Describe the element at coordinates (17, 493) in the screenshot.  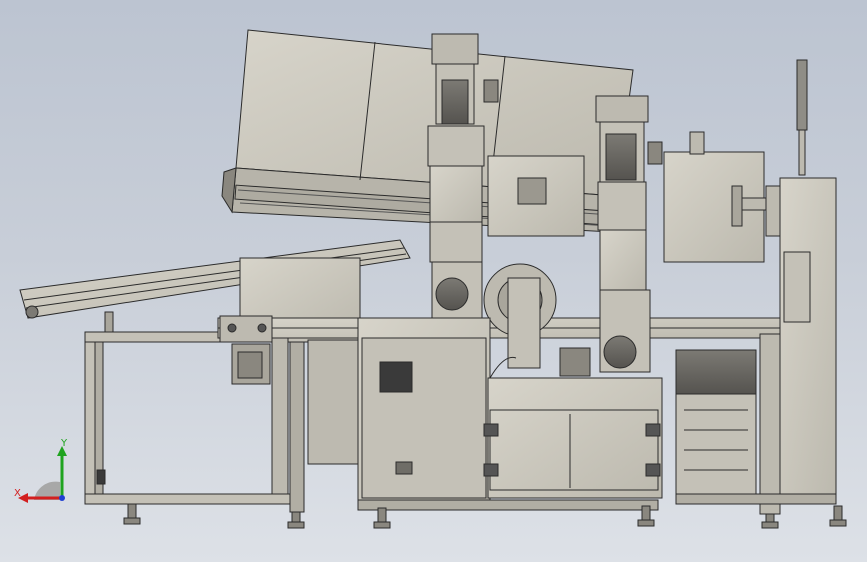
I see `x-axis-label: X` at that location.